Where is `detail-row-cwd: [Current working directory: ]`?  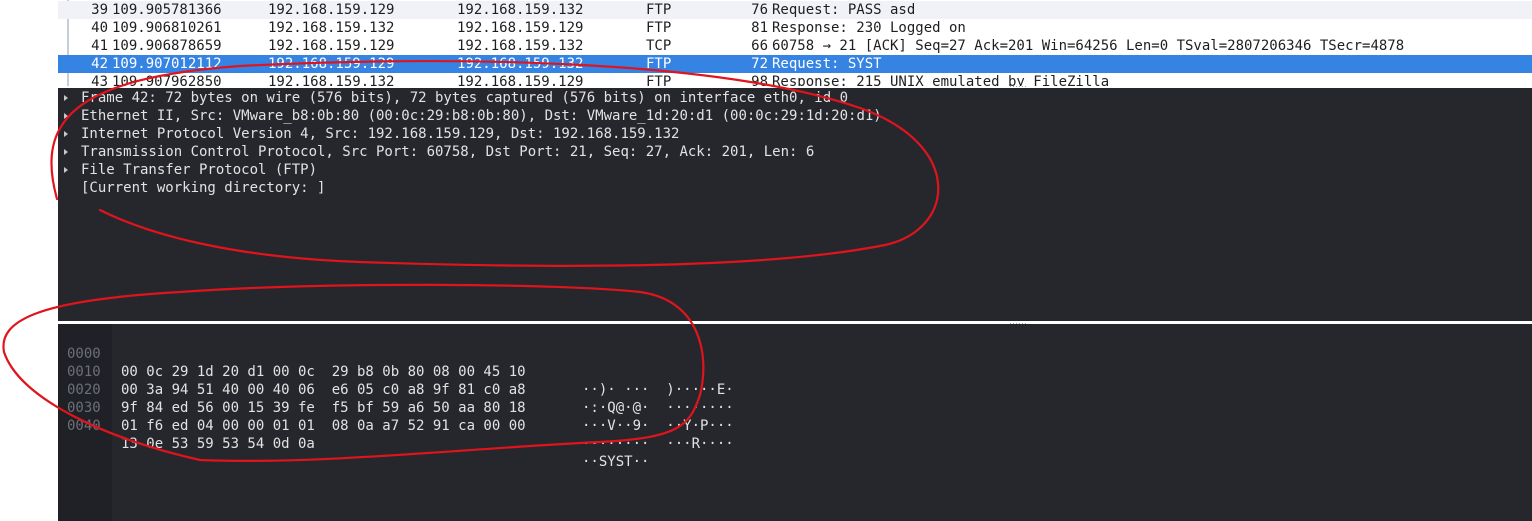 detail-row-cwd: [Current working directory: ] is located at coordinates (795, 188).